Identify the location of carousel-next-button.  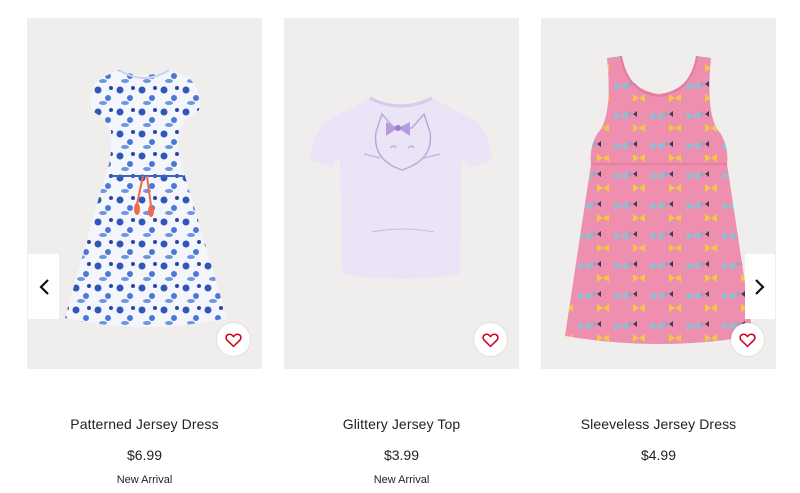
(760, 286).